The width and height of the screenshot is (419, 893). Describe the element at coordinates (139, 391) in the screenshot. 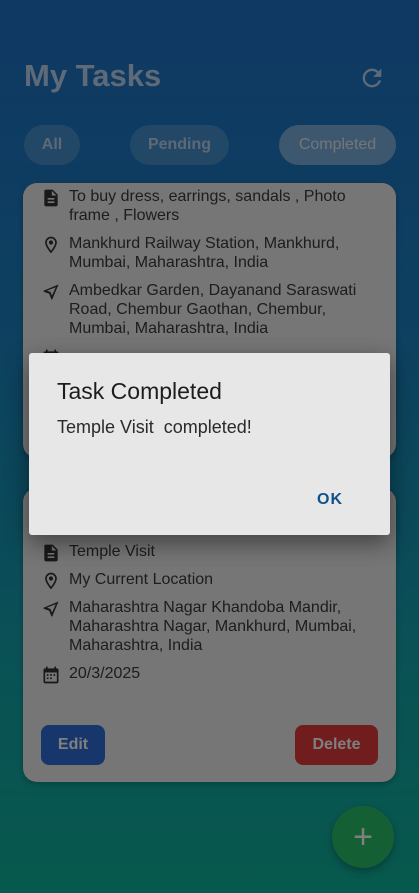

I see `dialog-title: Task Completed` at that location.